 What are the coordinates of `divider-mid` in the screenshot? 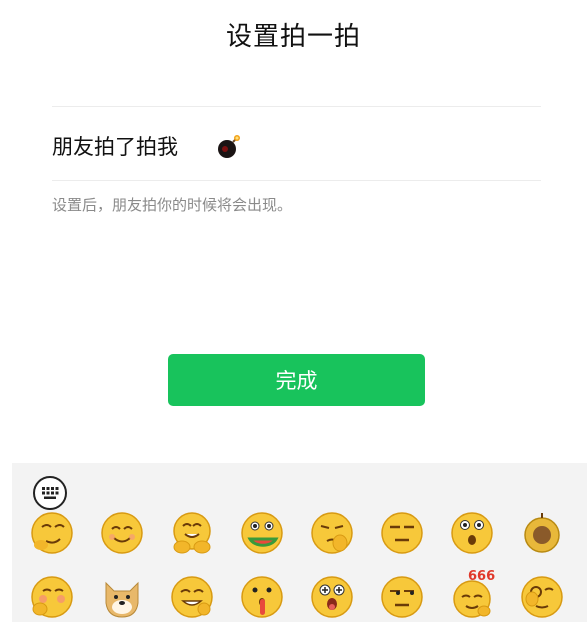 It's located at (296, 180).